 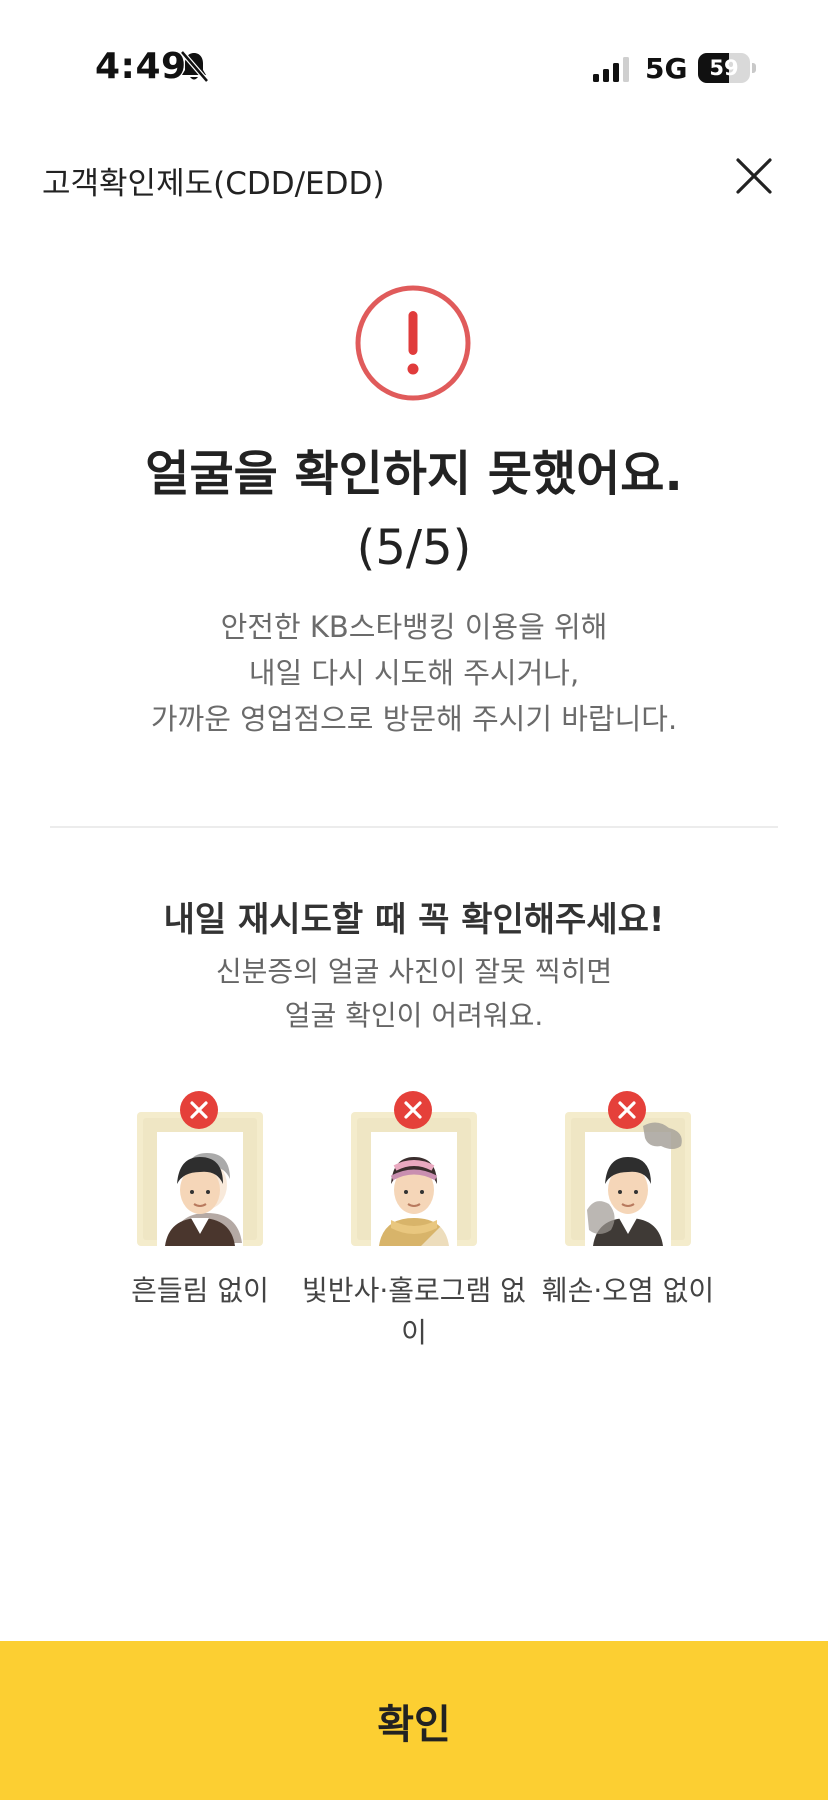 What do you see at coordinates (414, 627) in the screenshot?
I see `description-line: 안전한 KB스타뱅킹 이용을 위해` at bounding box center [414, 627].